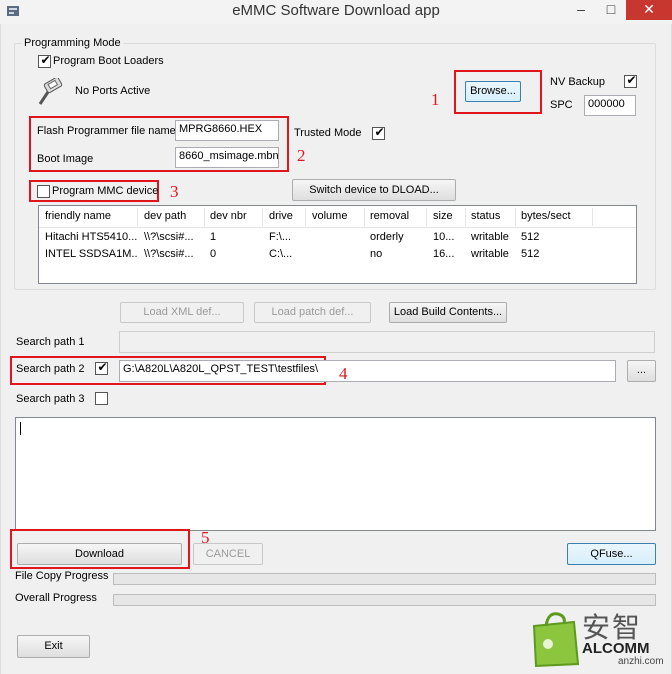 The width and height of the screenshot is (672, 674). I want to click on column-header: size, so click(443, 216).